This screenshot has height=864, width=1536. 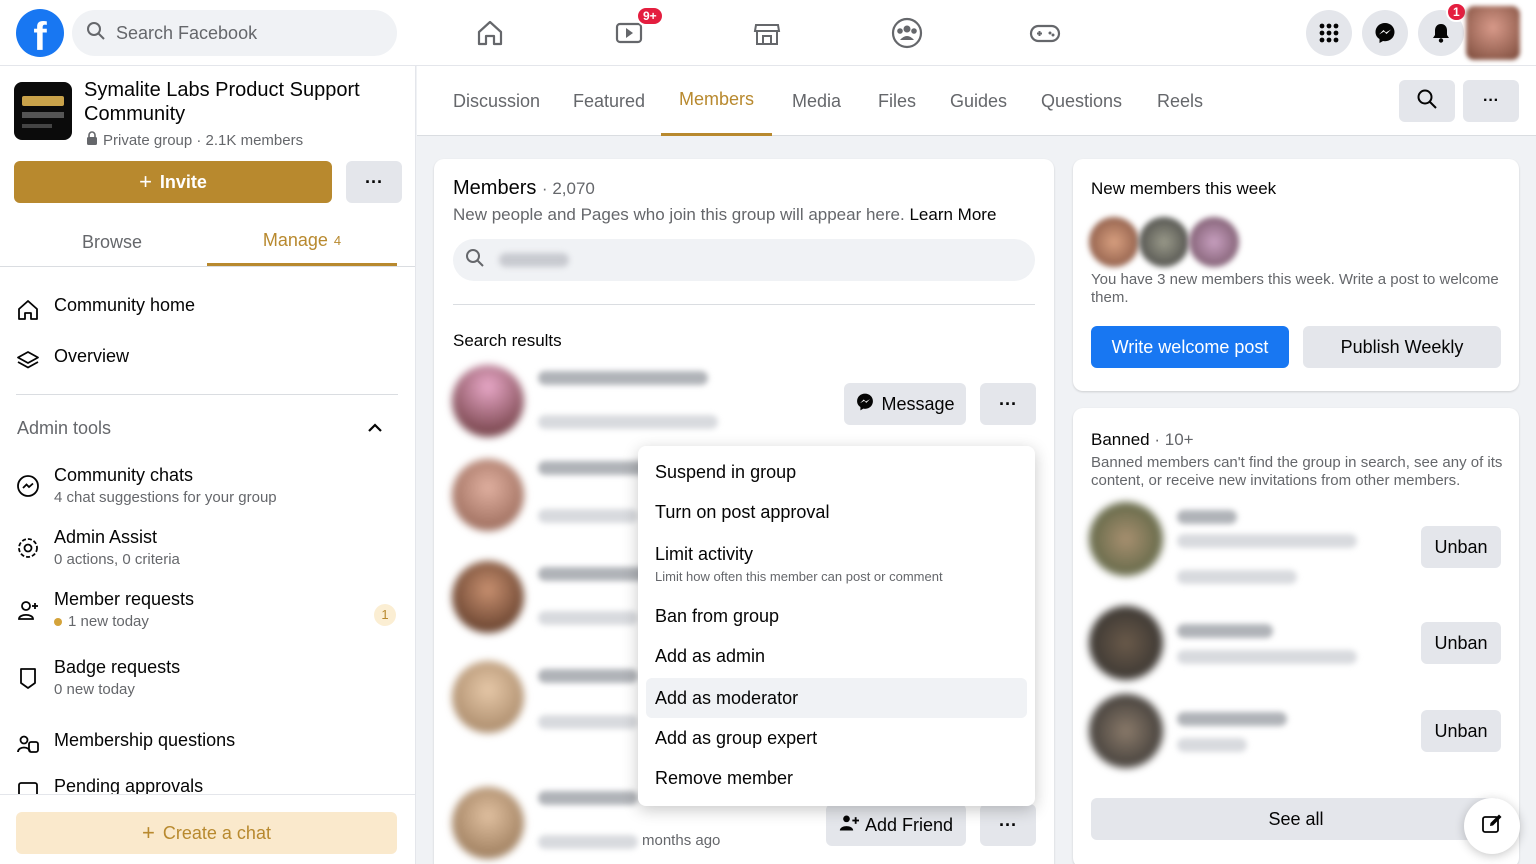 What do you see at coordinates (767, 33) in the screenshot?
I see `marketplace-icon` at bounding box center [767, 33].